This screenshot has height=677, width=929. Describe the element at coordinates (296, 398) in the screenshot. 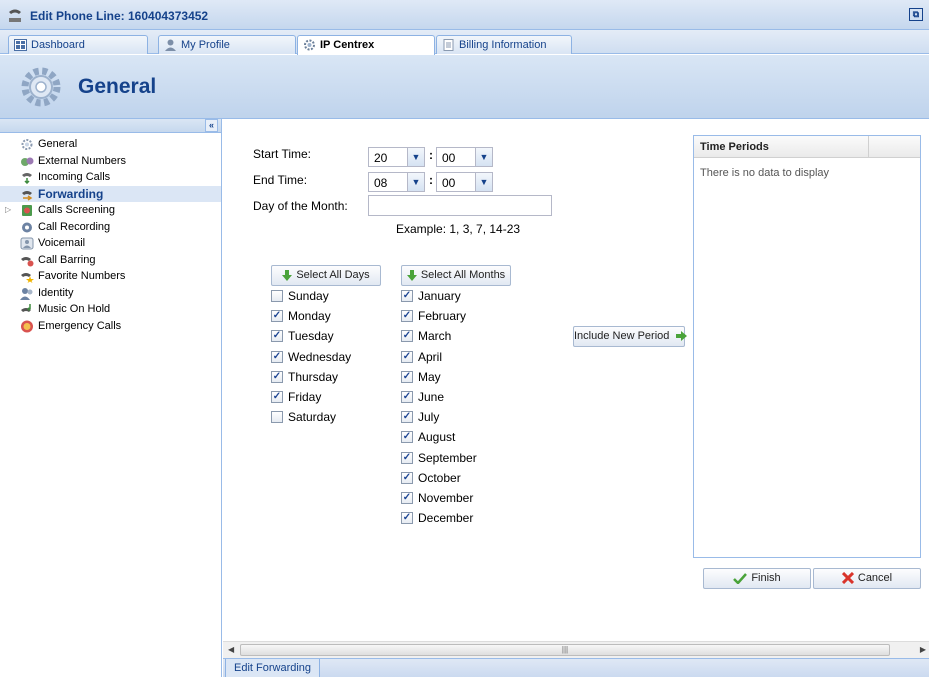

I see `day-checkbox-friday: ✓ Friday` at that location.